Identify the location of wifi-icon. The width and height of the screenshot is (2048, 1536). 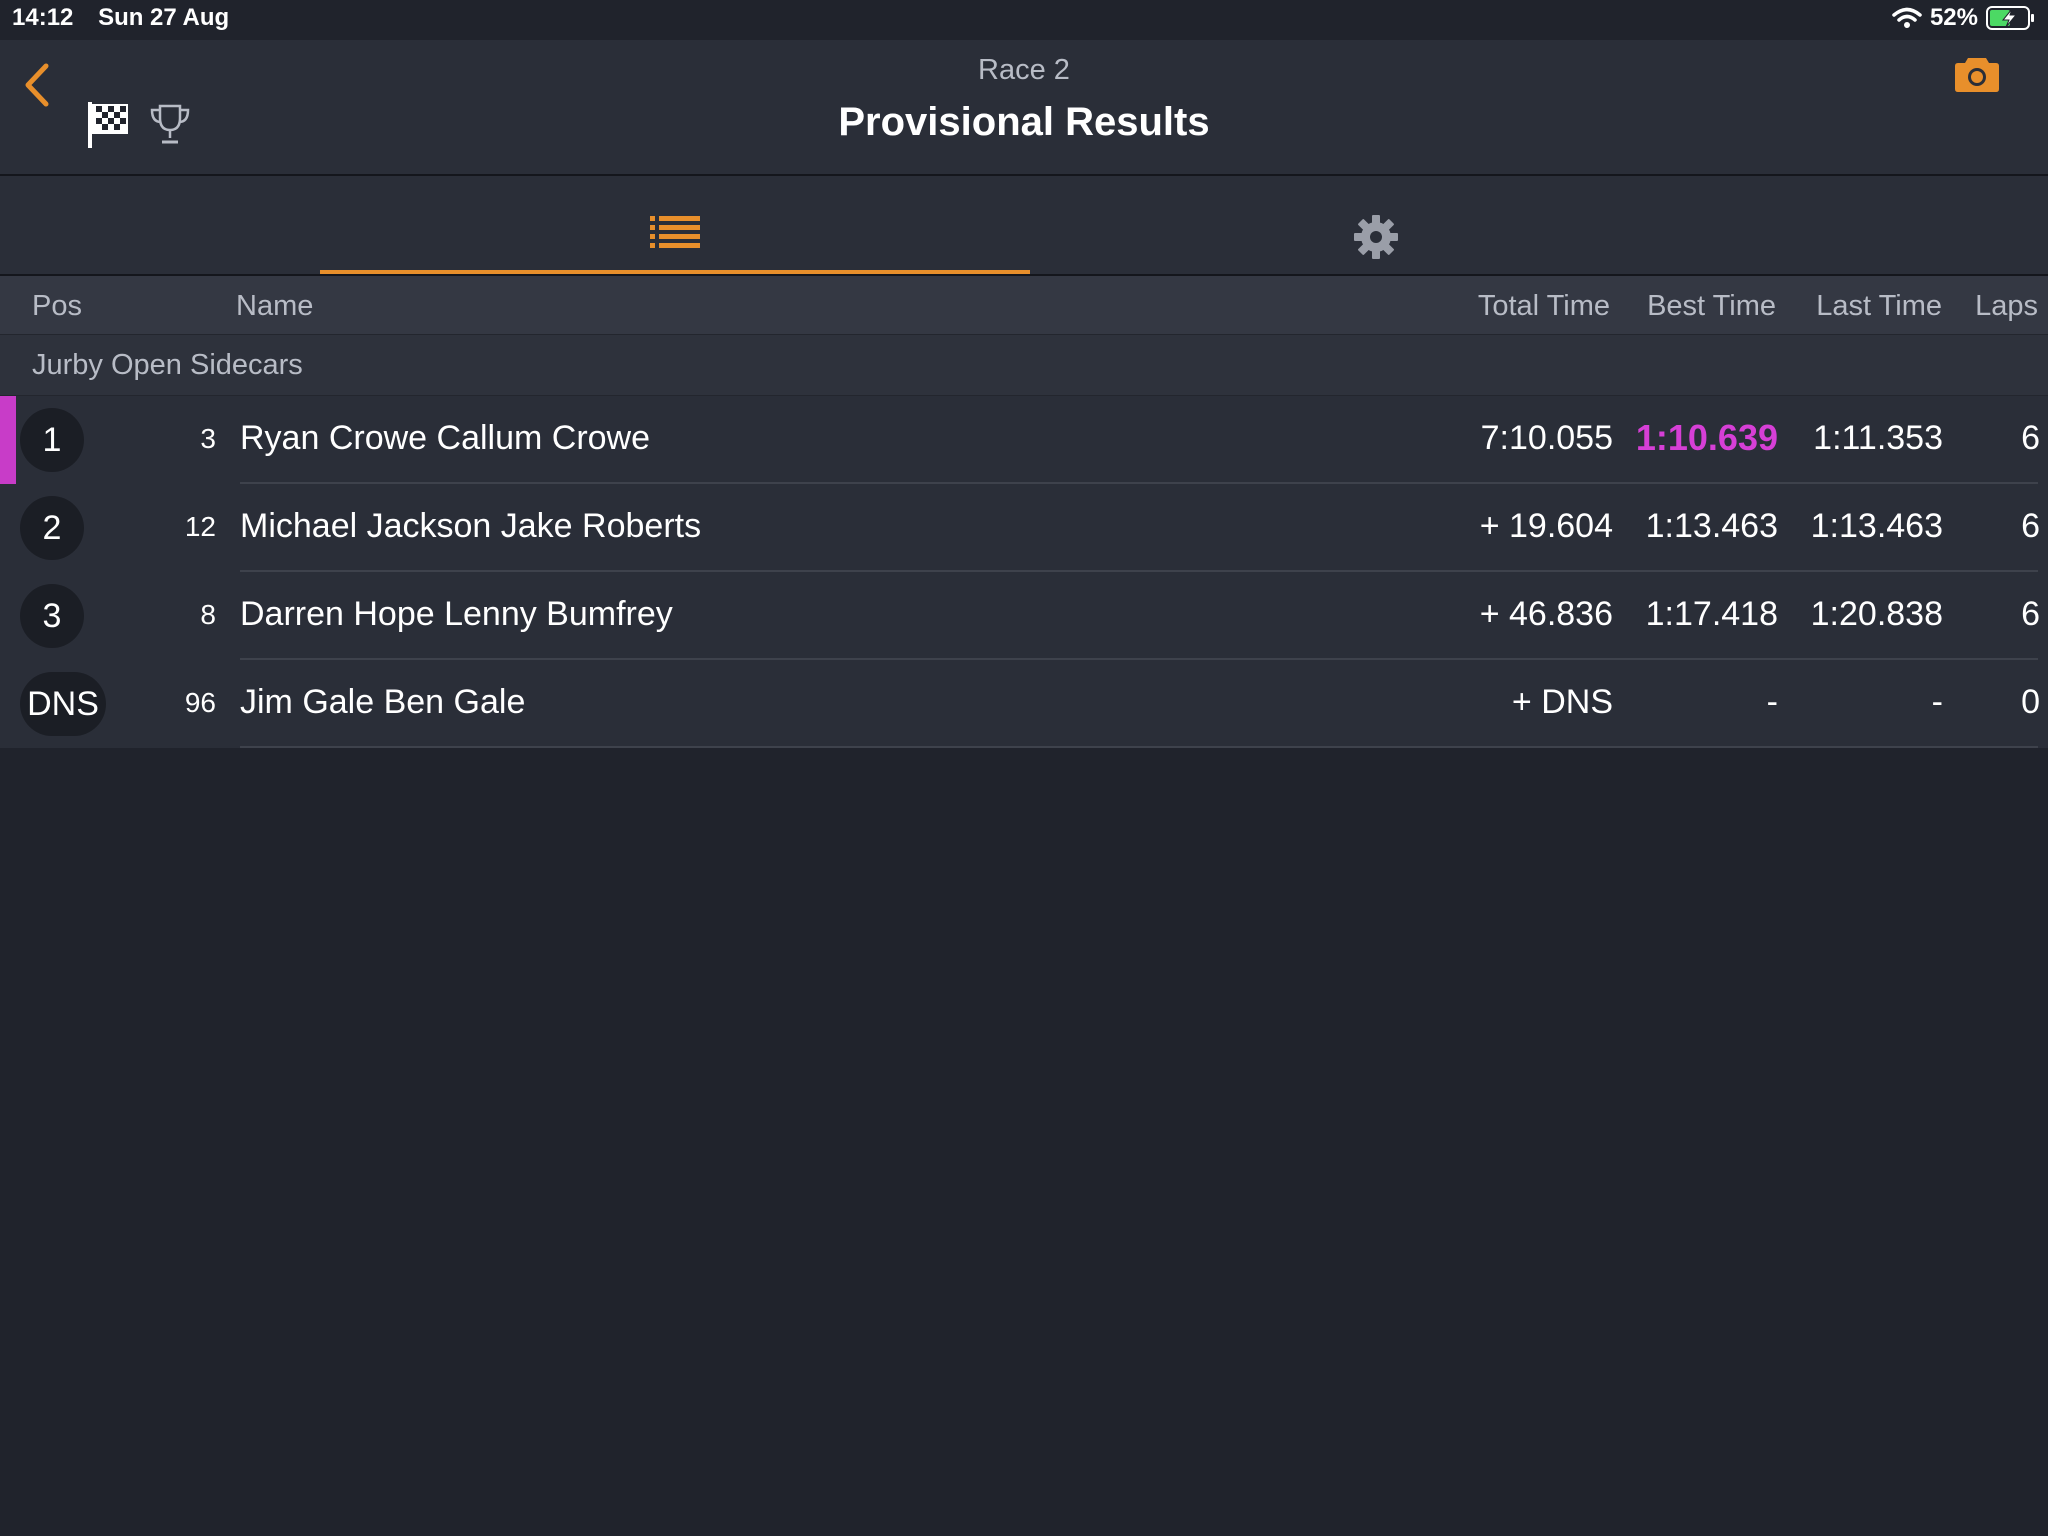
(1907, 17).